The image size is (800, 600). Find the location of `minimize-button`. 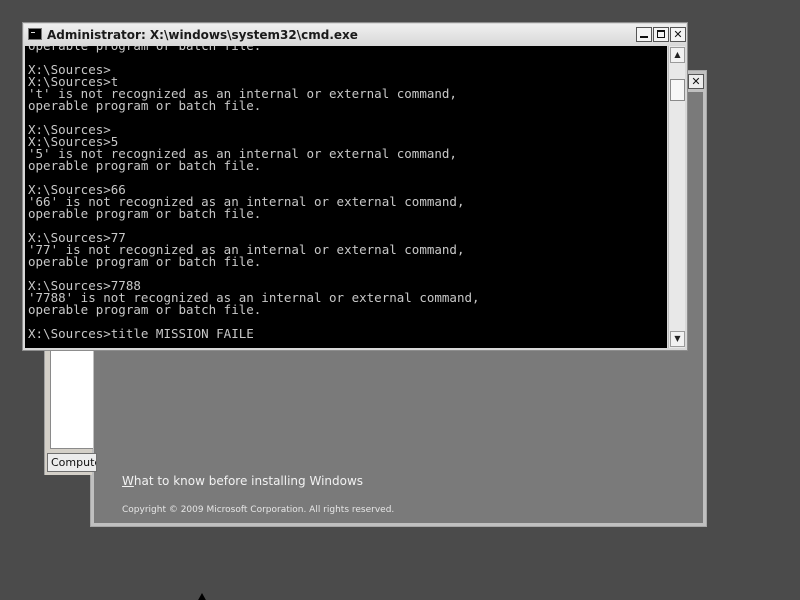

minimize-button is located at coordinates (644, 34).